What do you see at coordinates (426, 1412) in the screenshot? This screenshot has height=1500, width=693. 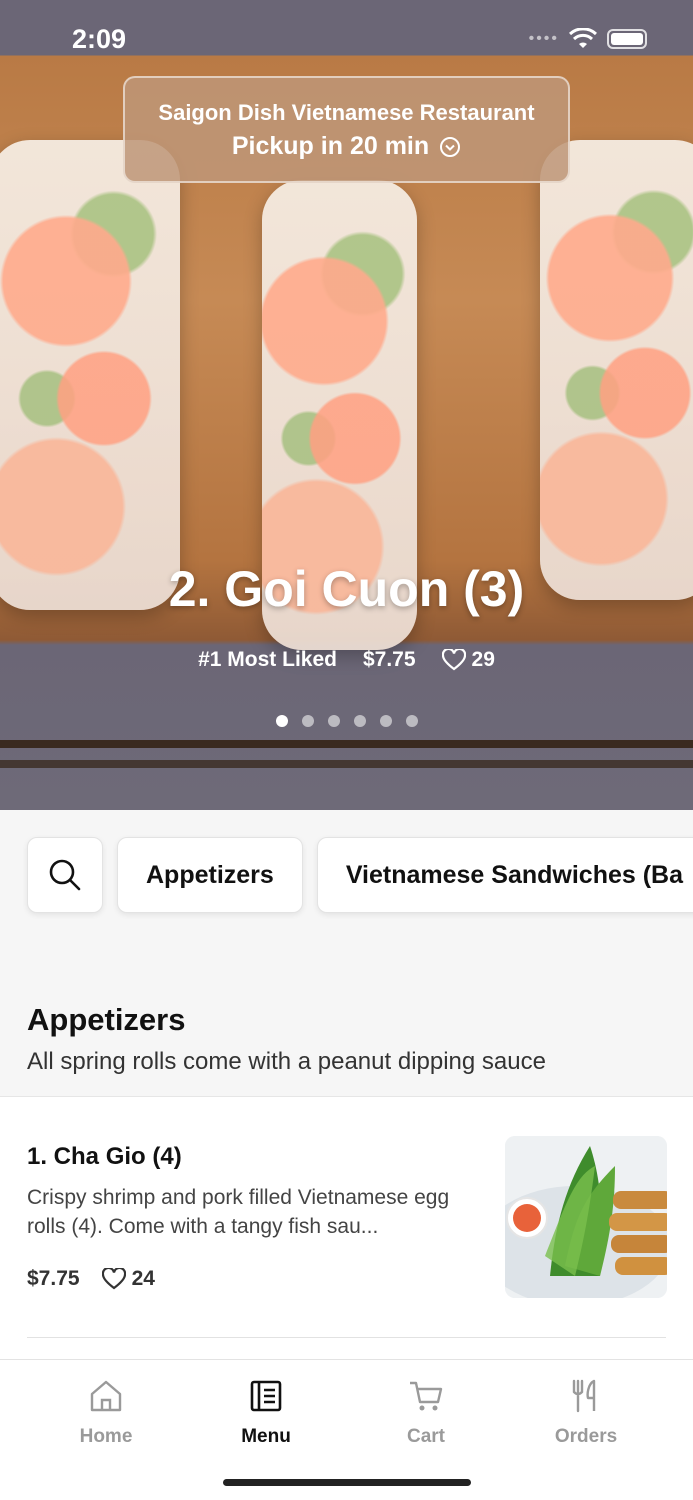 I see `tab-cart: Cart` at bounding box center [426, 1412].